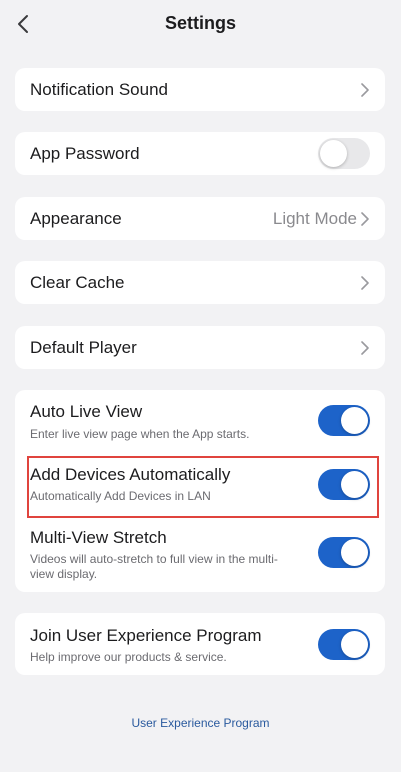 The image size is (401, 772). I want to click on page-title: Settings, so click(200, 23).